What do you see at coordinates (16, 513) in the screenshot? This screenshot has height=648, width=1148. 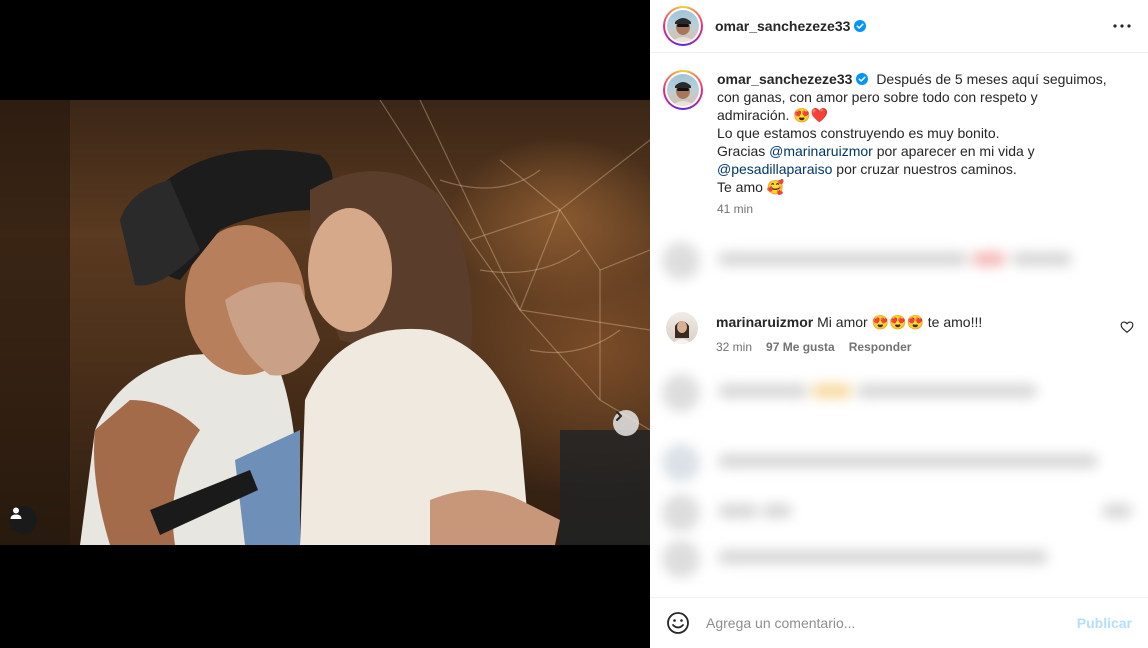 I see `user-tag-icon` at bounding box center [16, 513].